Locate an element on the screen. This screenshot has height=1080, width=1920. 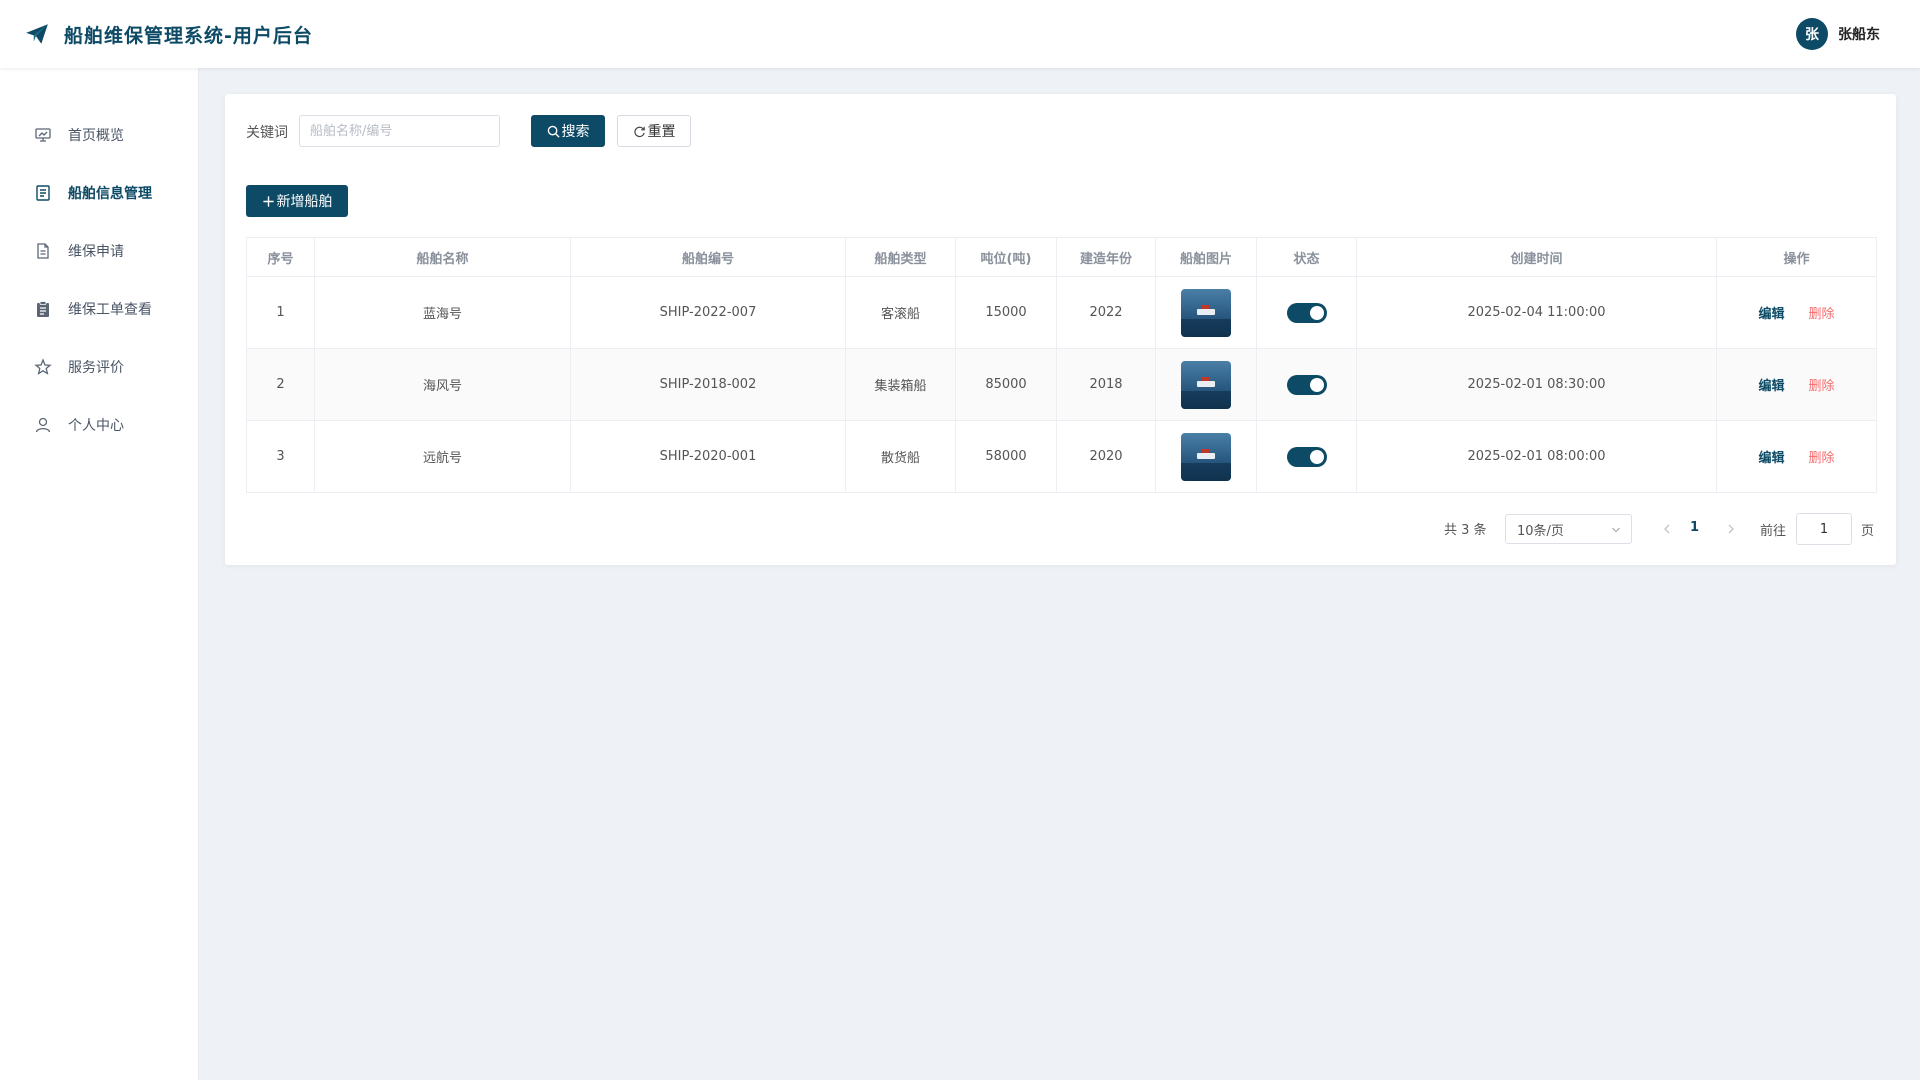
sidebar-item-work-orders: 维保工单查看 is located at coordinates (99, 309).